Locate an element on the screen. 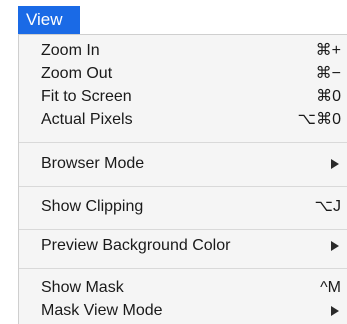 This screenshot has height=324, width=347. shortcut-text: ⌘− is located at coordinates (328, 73).